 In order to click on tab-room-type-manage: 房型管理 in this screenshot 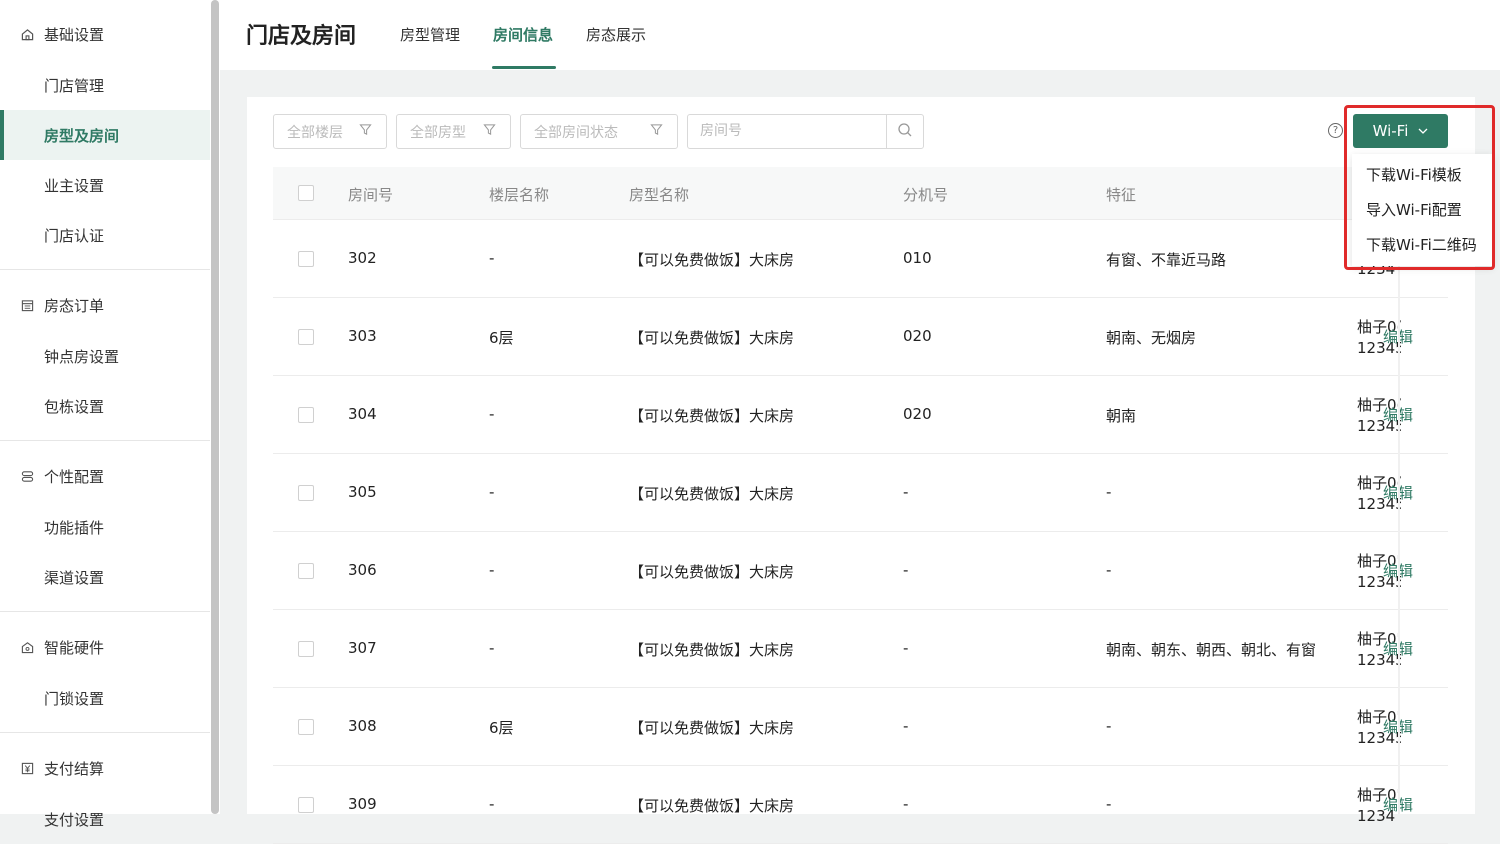, I will do `click(430, 34)`.